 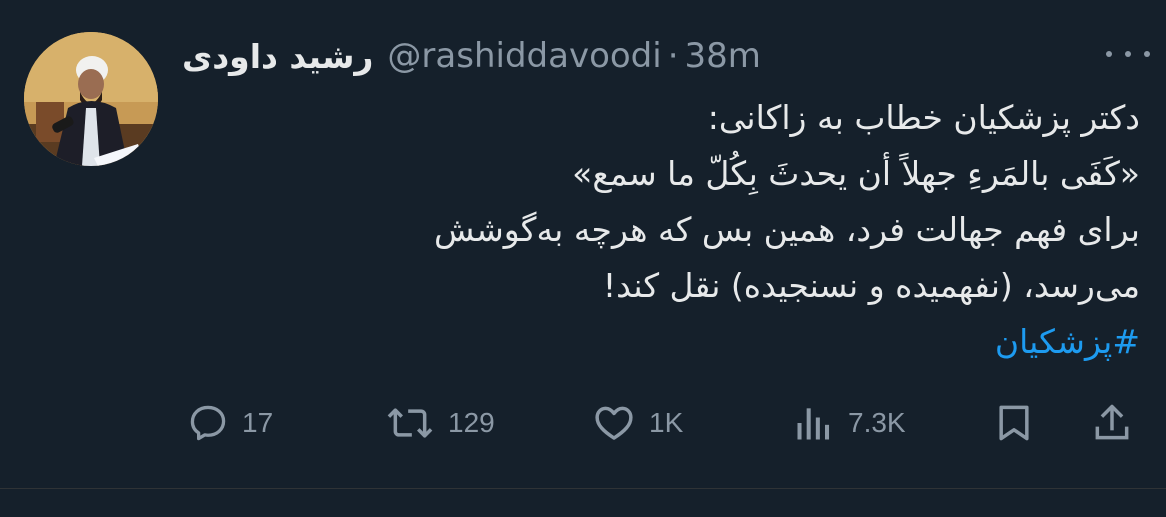 I want to click on tweet-line: می‌رسد، (نفهمیده و نسنجیده) نقل کند!, so click(x=871, y=285).